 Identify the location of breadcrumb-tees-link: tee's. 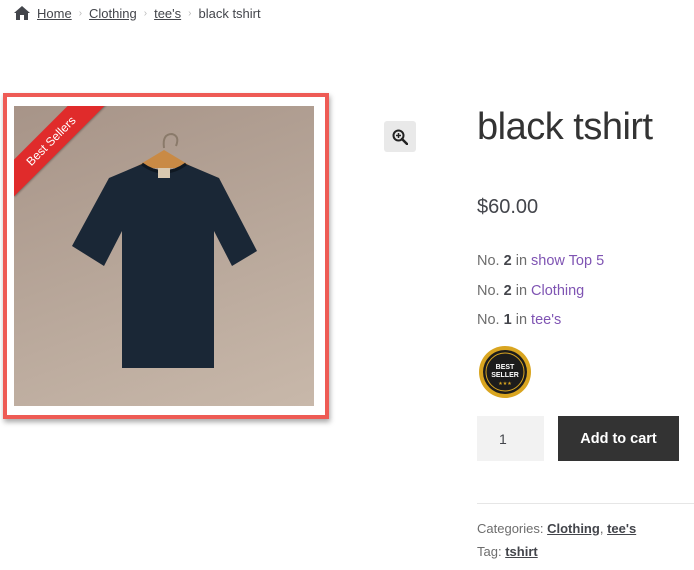
(167, 13).